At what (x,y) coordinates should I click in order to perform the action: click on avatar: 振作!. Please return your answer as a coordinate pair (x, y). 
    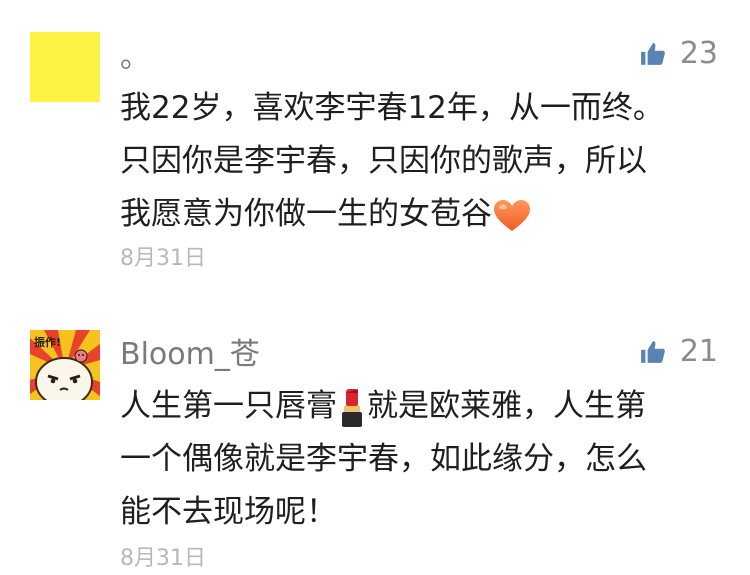
    Looking at the image, I should click on (65, 365).